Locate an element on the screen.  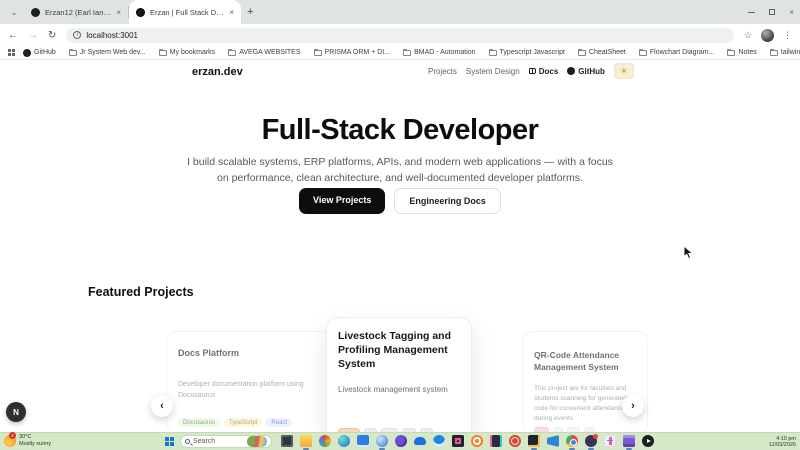
browser-menu-icon: ⋮ is located at coordinates (787, 35).